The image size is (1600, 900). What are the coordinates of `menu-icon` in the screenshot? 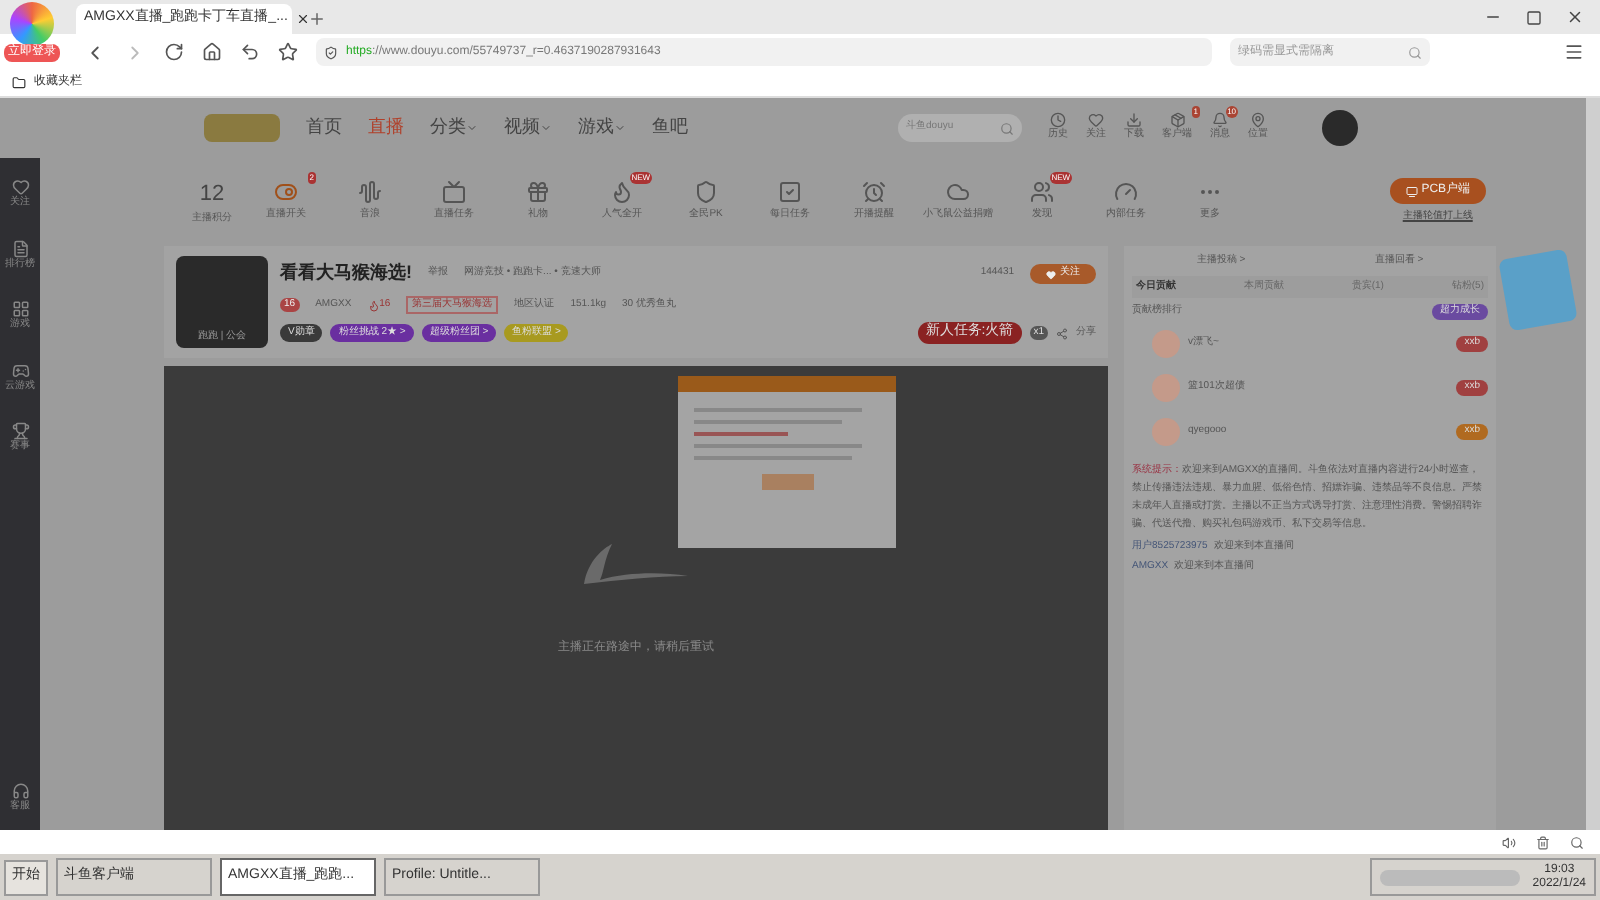 It's located at (1574, 52).